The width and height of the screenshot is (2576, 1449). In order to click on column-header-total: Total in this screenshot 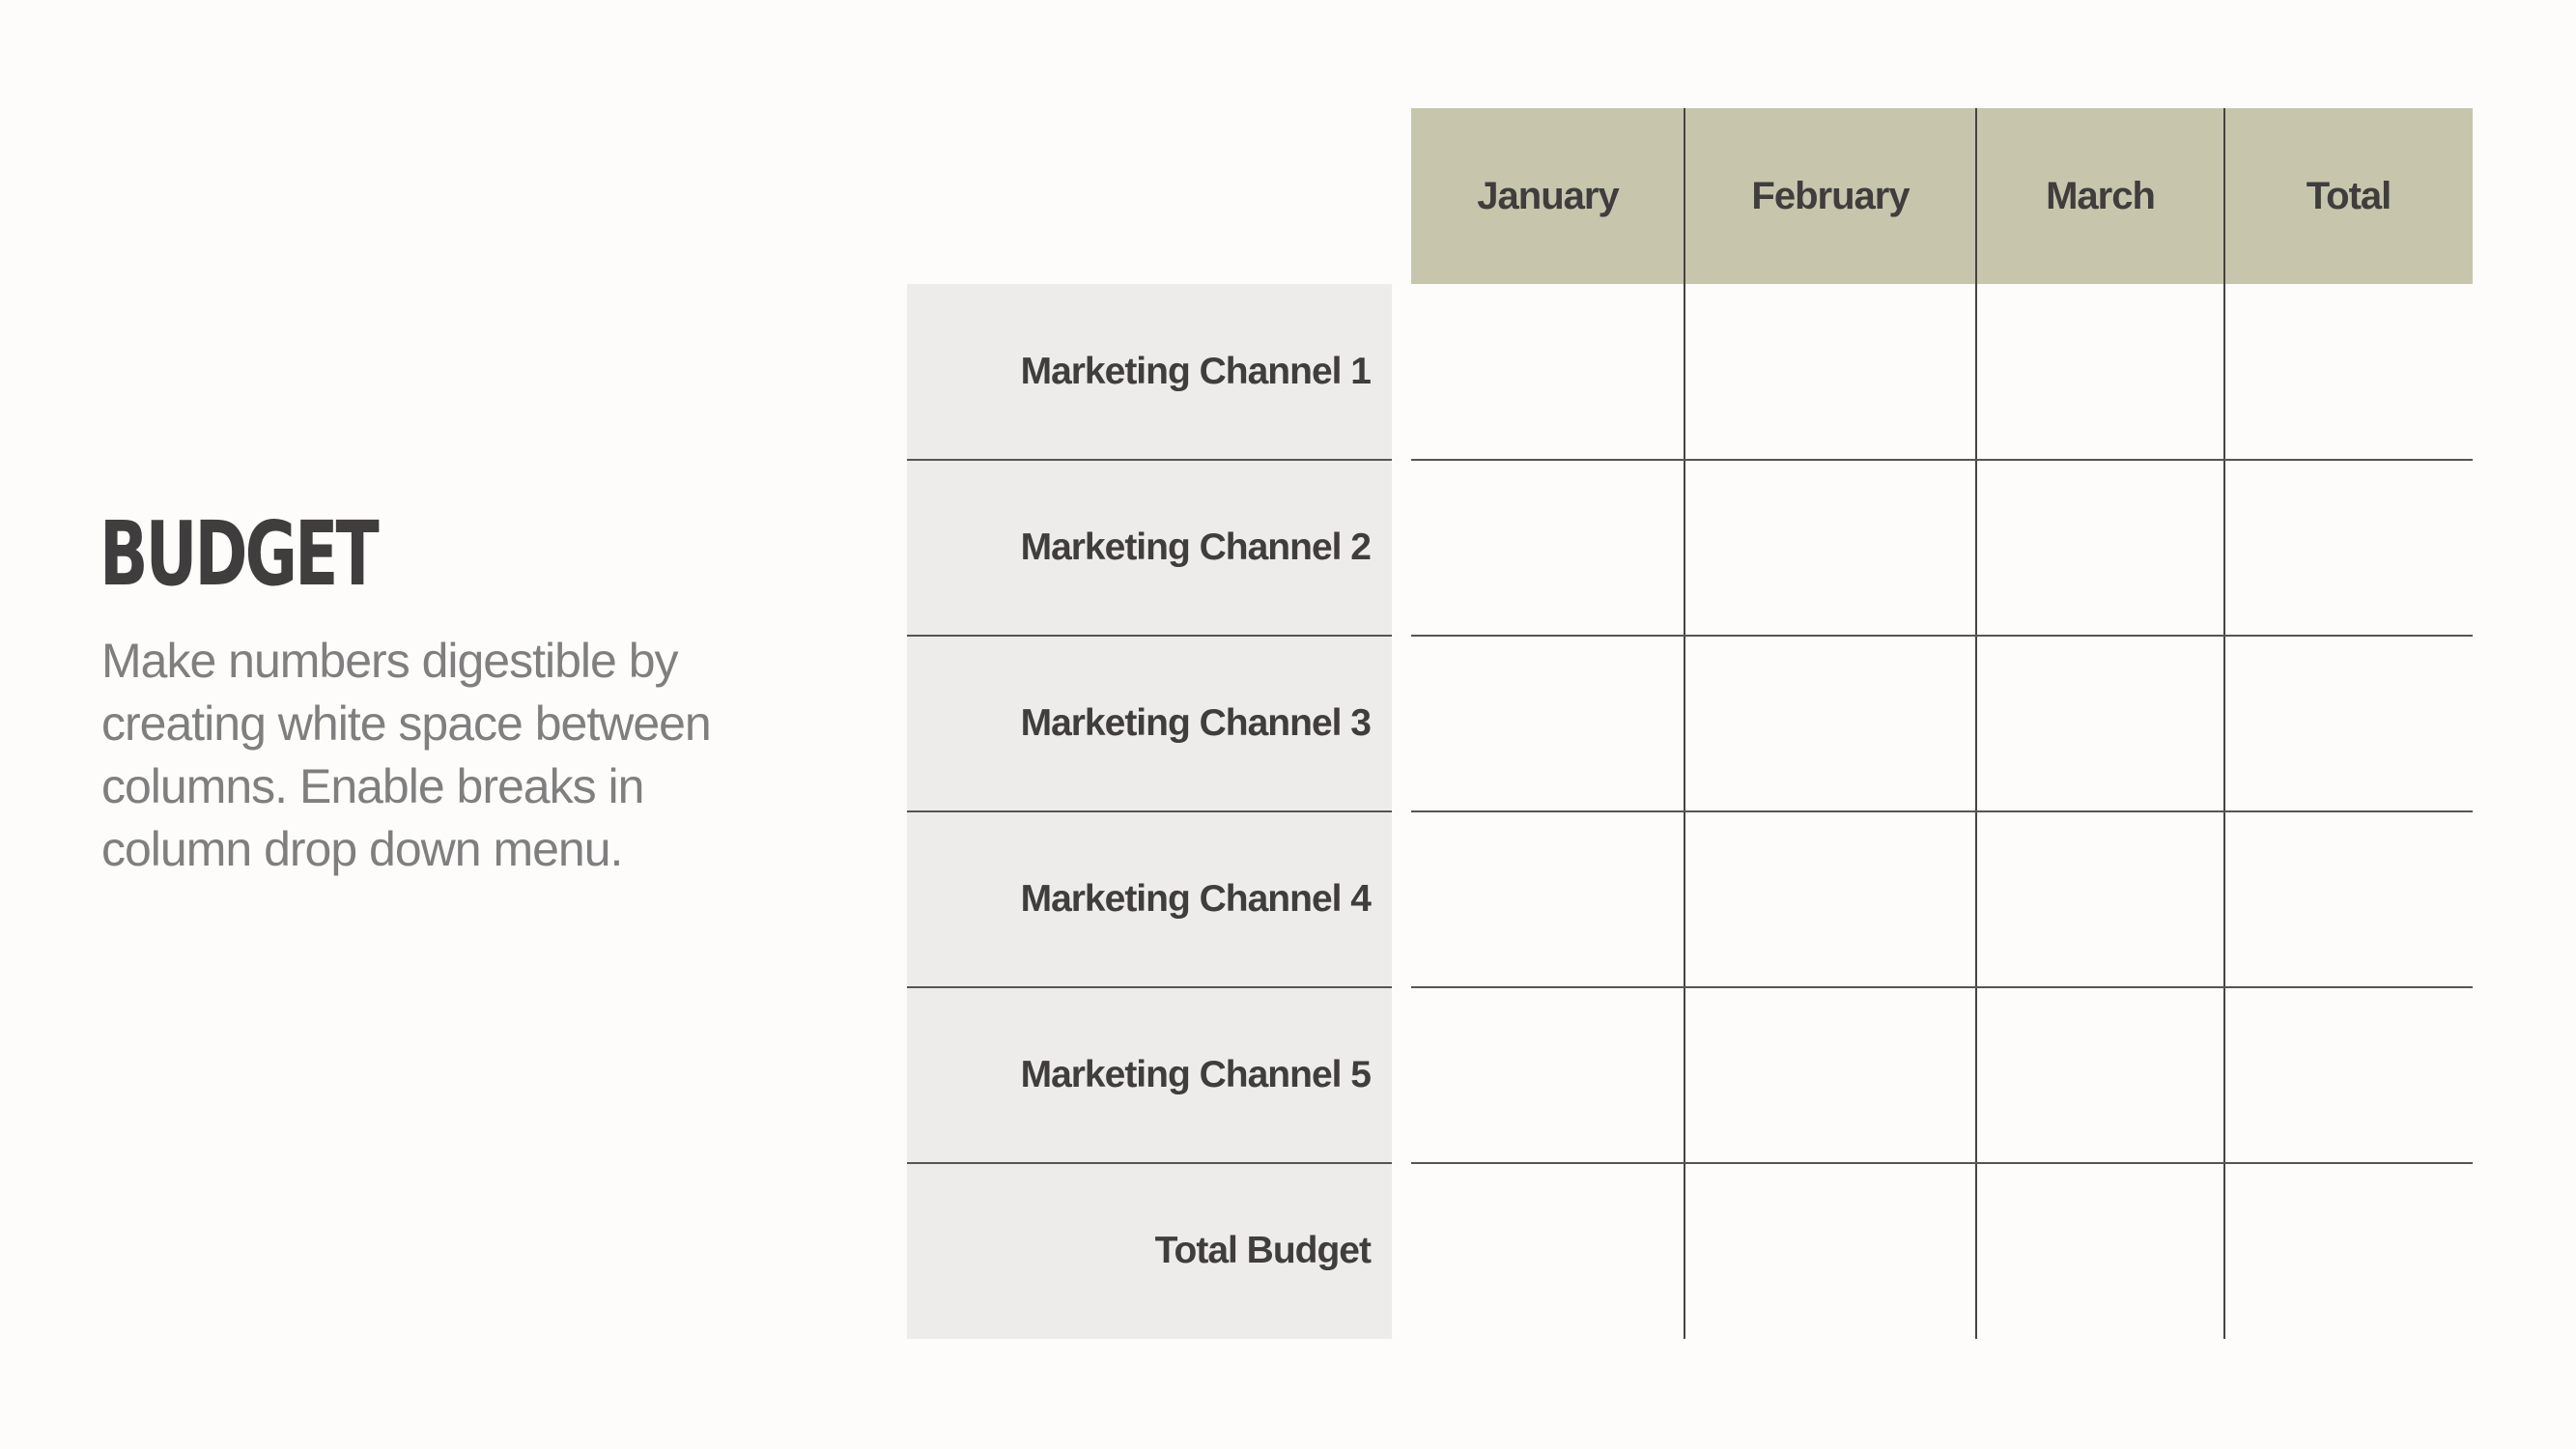, I will do `click(2349, 195)`.